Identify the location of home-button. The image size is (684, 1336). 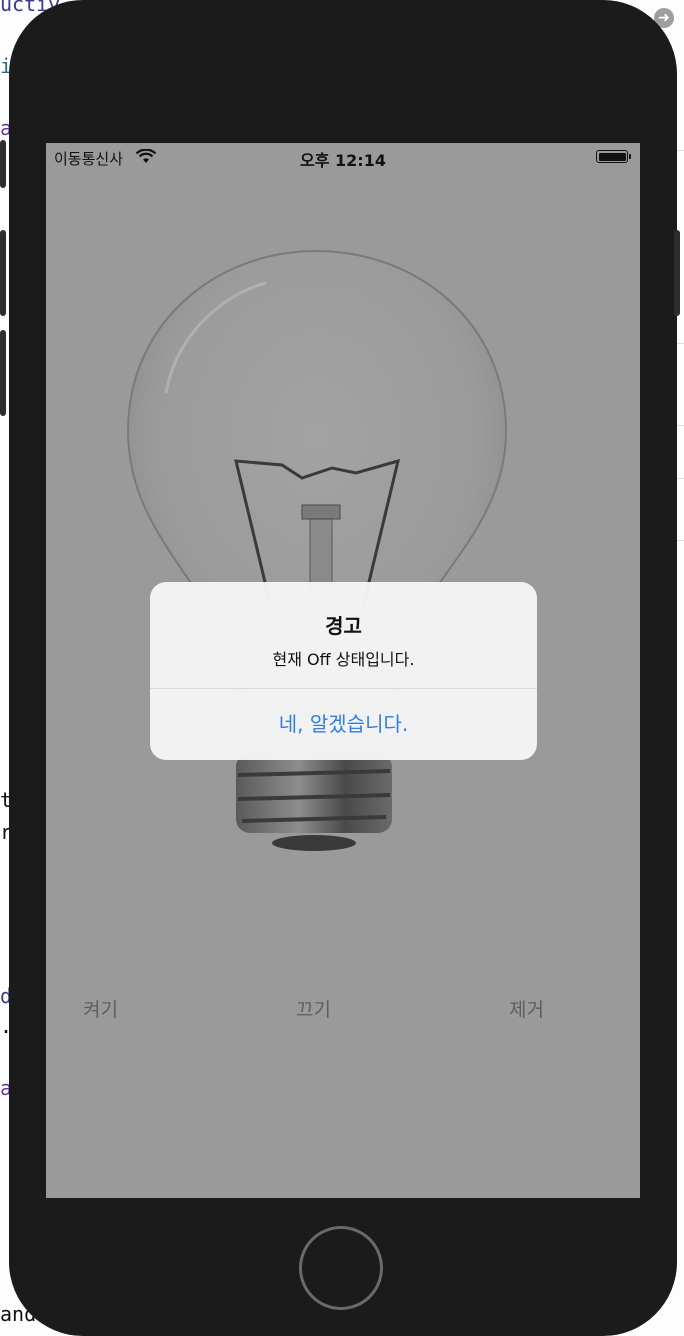
(341, 1268).